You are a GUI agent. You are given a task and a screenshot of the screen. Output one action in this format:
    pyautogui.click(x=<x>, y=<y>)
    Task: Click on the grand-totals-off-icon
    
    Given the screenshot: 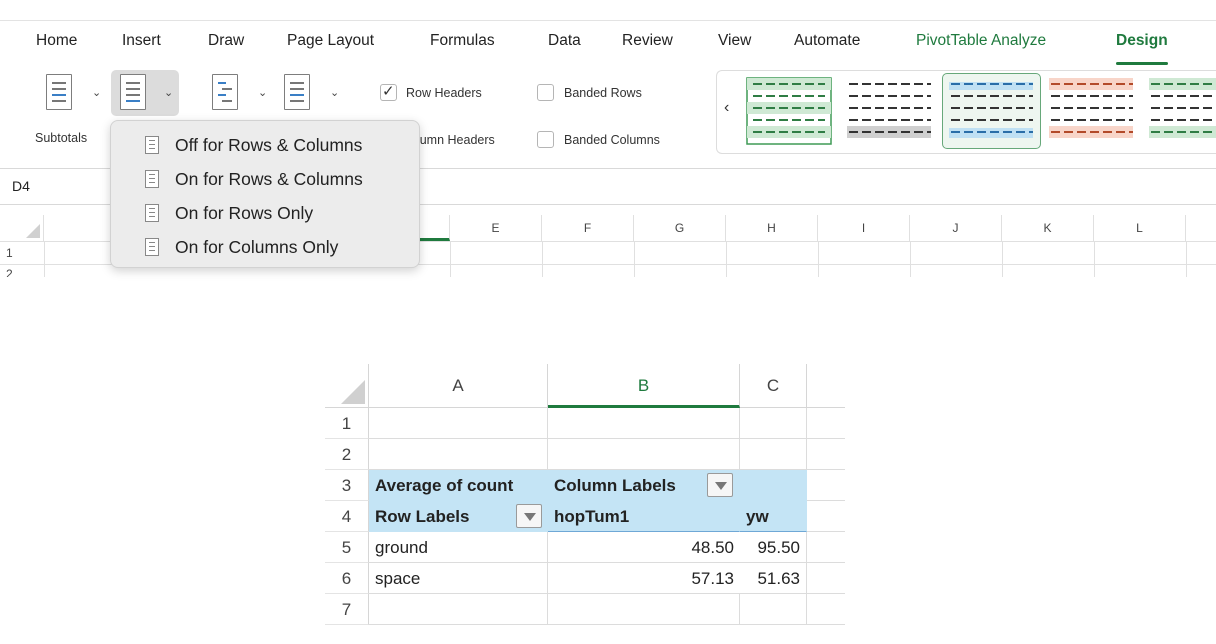 What is the action you would take?
    pyautogui.click(x=152, y=145)
    